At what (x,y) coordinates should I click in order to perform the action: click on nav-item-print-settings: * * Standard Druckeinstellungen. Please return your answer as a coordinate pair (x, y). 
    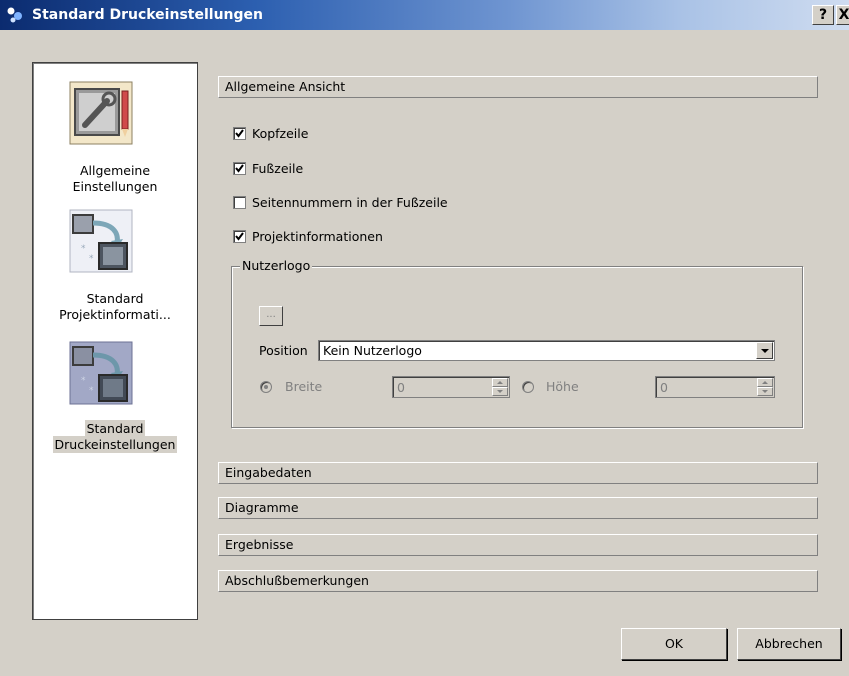
    Looking at the image, I should click on (115, 404).